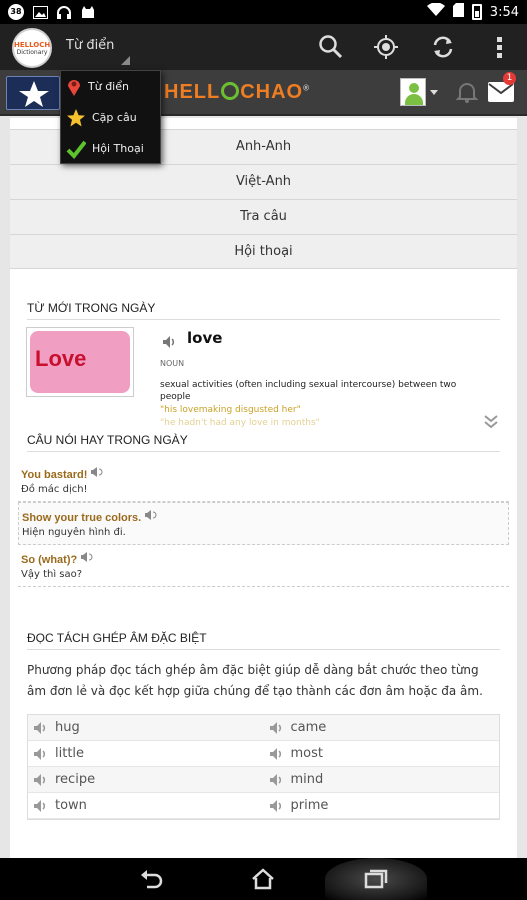 This screenshot has width=527, height=900. Describe the element at coordinates (435, 11) in the screenshot. I see `wifi-icon` at that location.